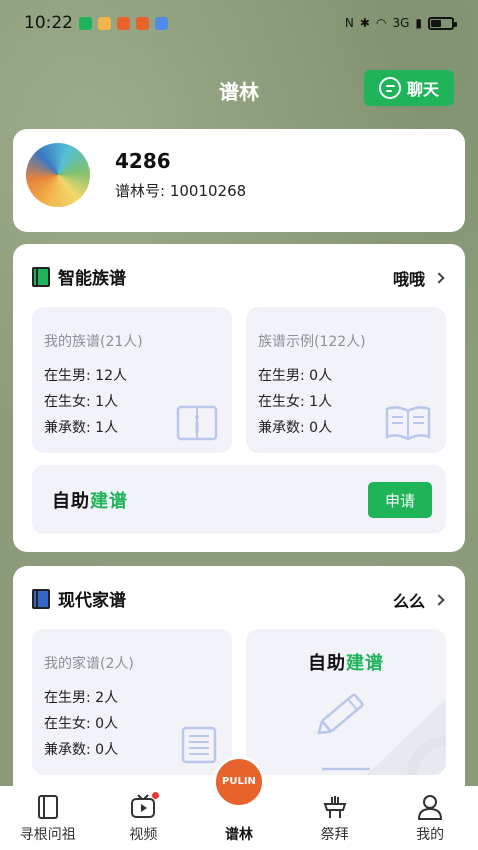 This screenshot has height=850, width=478. I want to click on self-build-modern-box: 自助建谱, so click(346, 702).